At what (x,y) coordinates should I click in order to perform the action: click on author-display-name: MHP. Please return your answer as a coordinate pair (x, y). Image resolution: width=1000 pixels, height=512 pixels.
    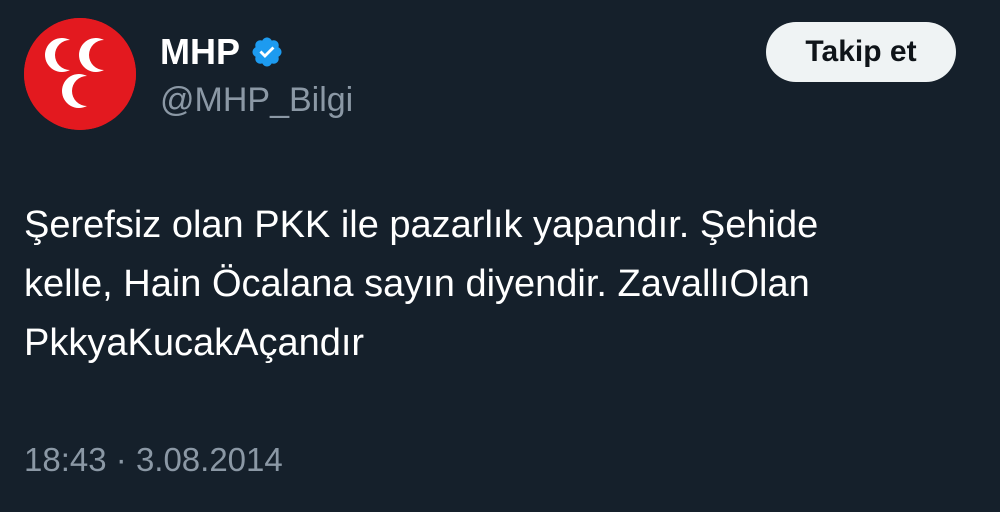
    Looking at the image, I should click on (200, 52).